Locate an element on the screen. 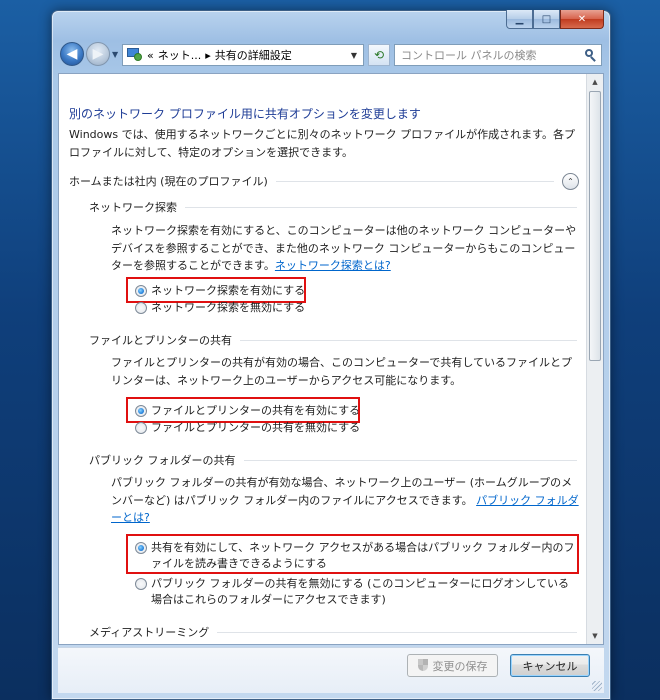 This screenshot has width=660, height=700. page-title: 別のネットワーク プロファイル用に共有オプションを変更します is located at coordinates (245, 114).